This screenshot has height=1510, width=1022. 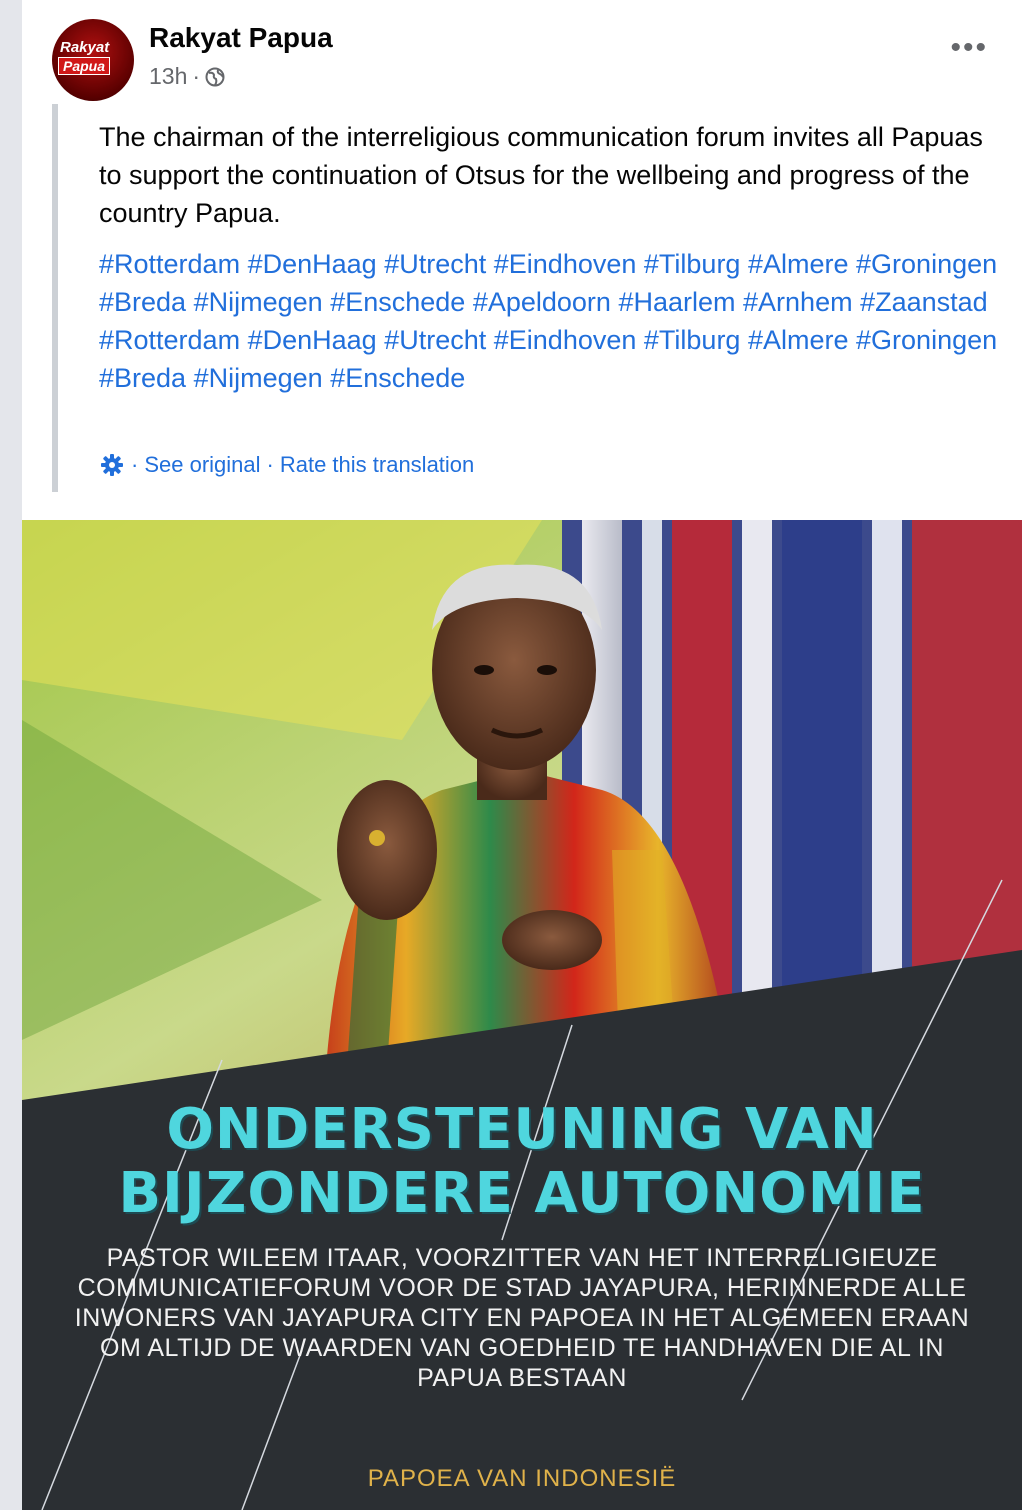 I want to click on image-headline: ONDERSTEUNING VAN BIJZONDERE AUTONOMIE, so click(x=522, y=1162).